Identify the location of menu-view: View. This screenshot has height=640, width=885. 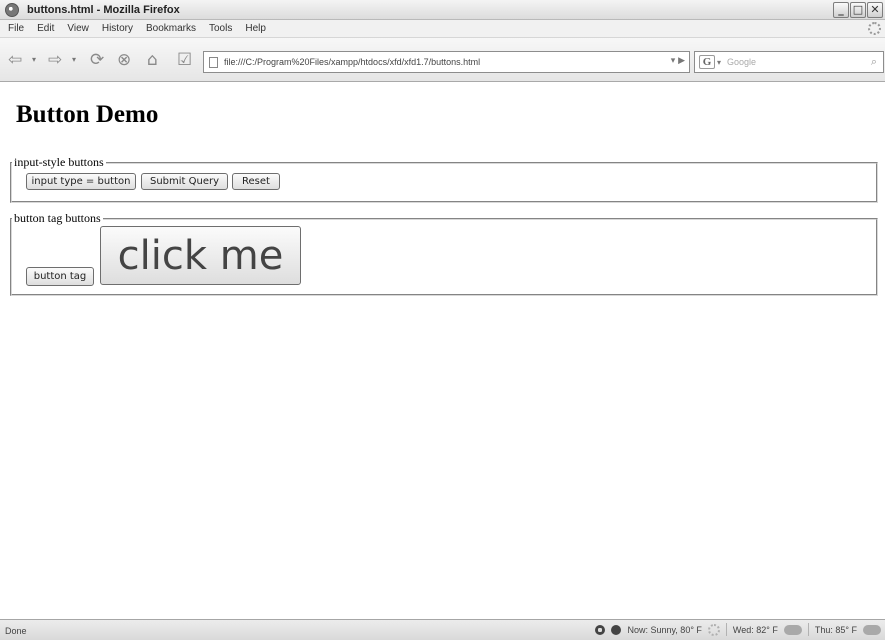
(77, 28).